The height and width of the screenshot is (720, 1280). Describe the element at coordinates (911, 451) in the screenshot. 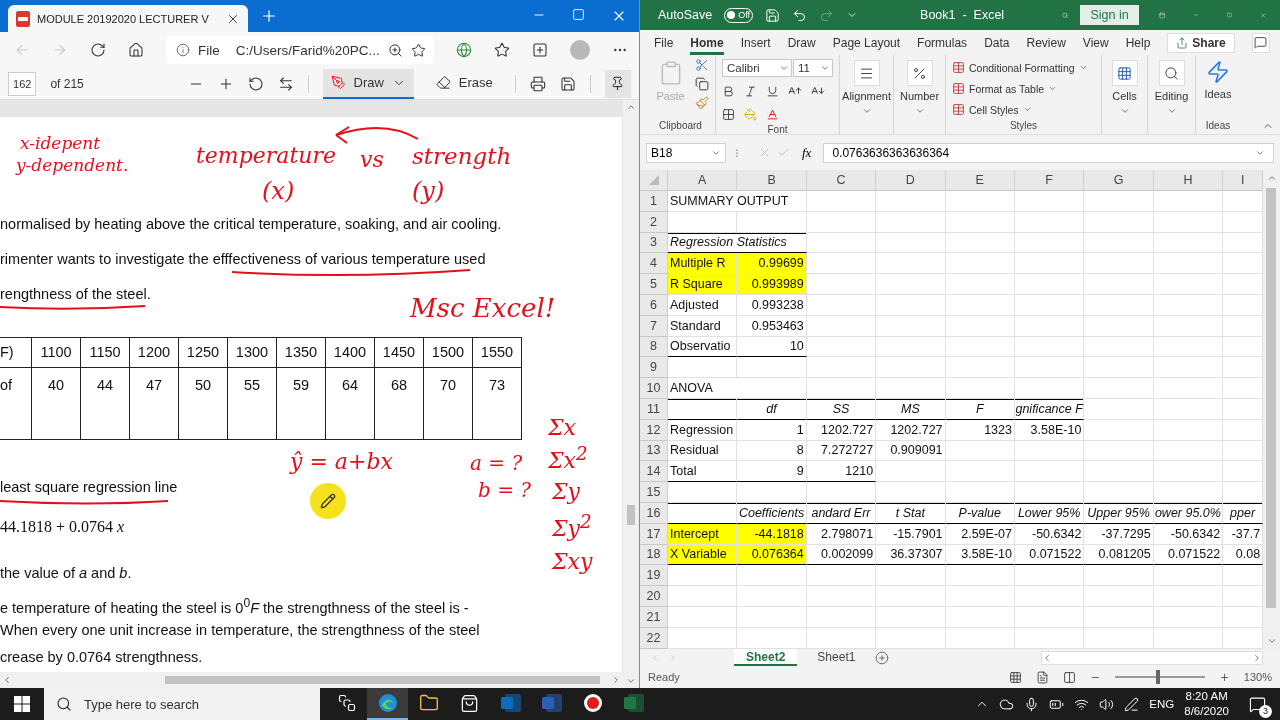

I see `spreadsheet-cell: 0.909091` at that location.